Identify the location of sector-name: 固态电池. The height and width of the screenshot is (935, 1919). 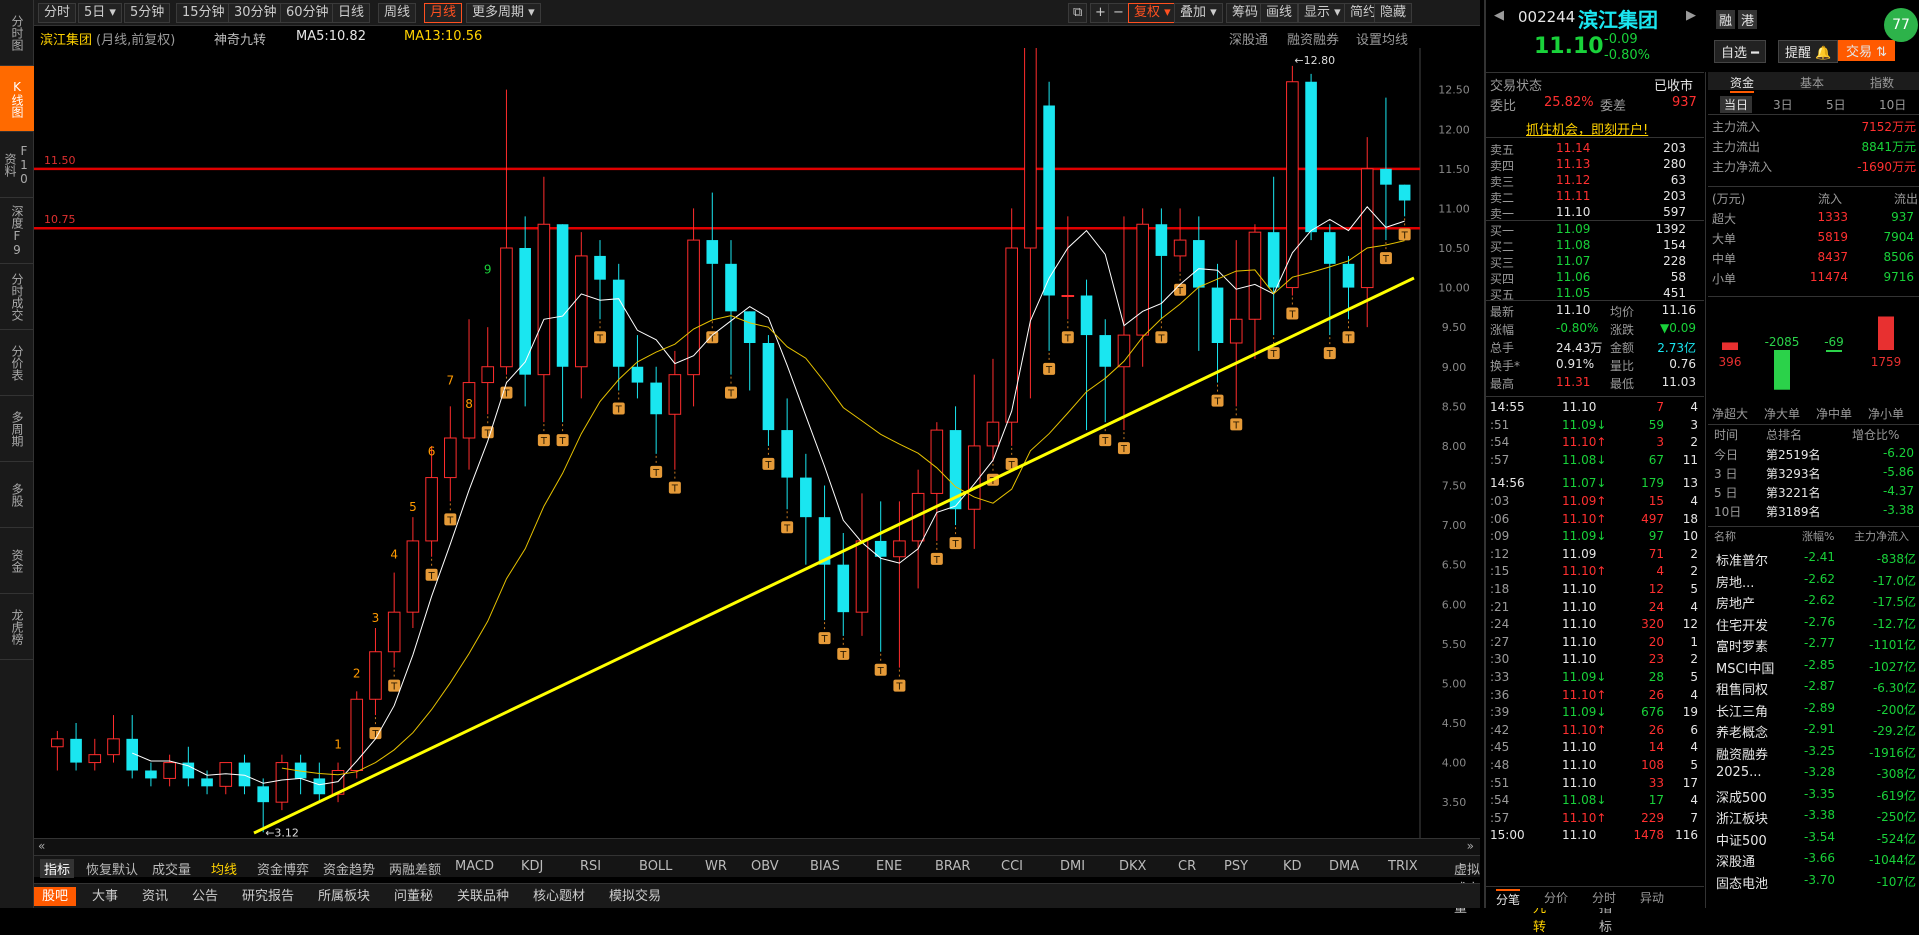
(1742, 882).